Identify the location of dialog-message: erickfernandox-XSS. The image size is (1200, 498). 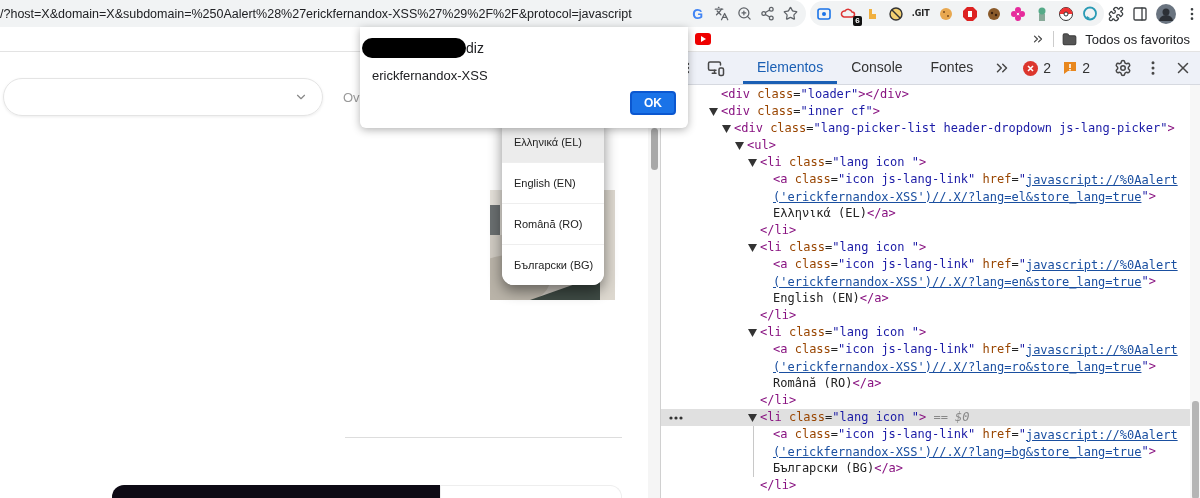
(430, 75).